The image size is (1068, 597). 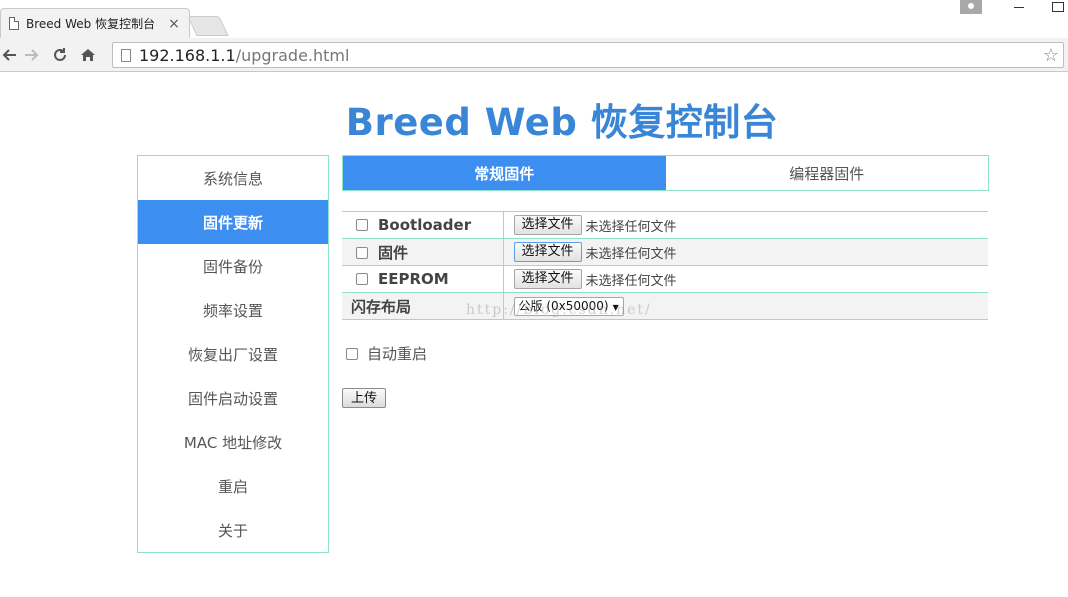 I want to click on sidebar-item-frequency: 频率设置, so click(x=233, y=310).